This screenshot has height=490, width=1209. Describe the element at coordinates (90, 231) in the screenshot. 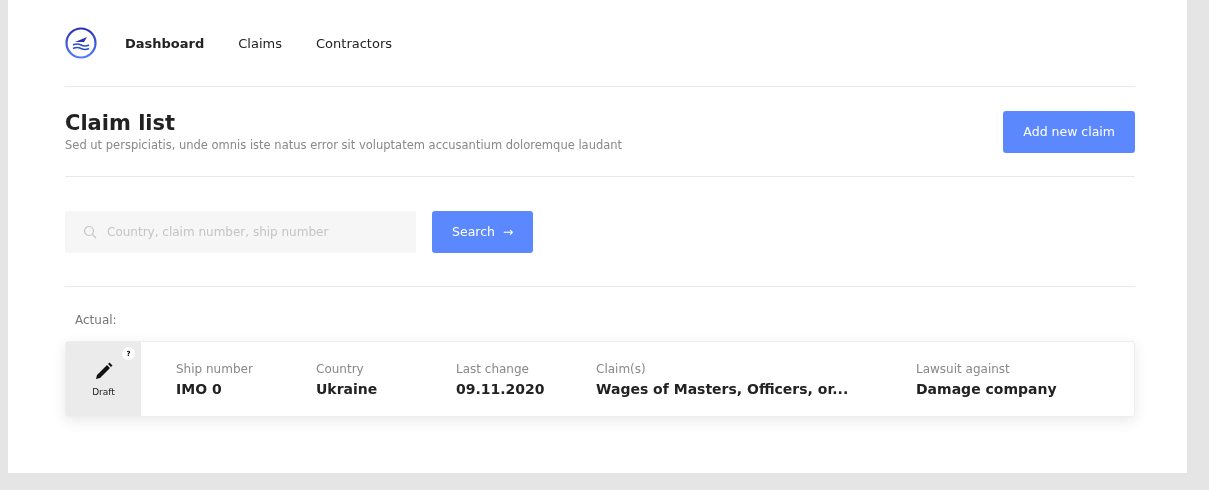

I see `search-icon` at that location.